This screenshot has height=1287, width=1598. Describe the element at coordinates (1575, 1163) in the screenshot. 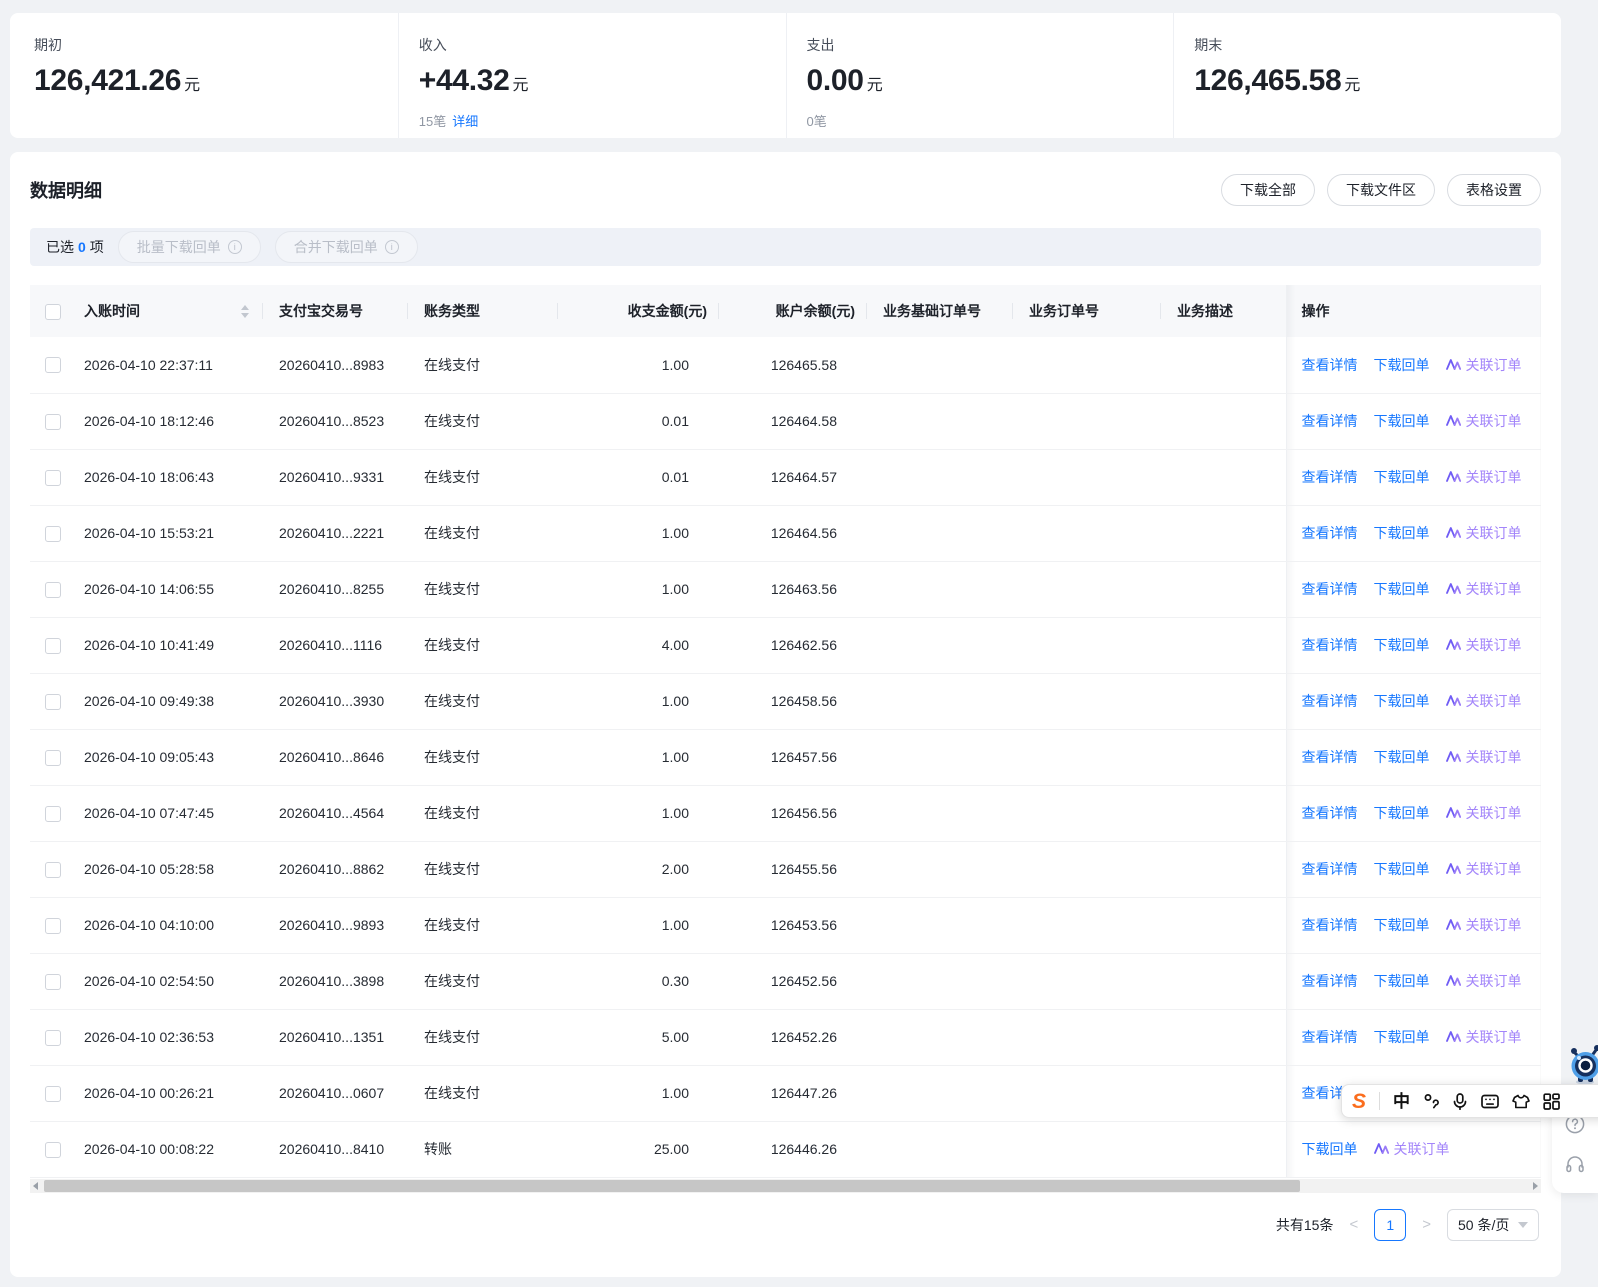

I see `headphones-support-icon` at that location.